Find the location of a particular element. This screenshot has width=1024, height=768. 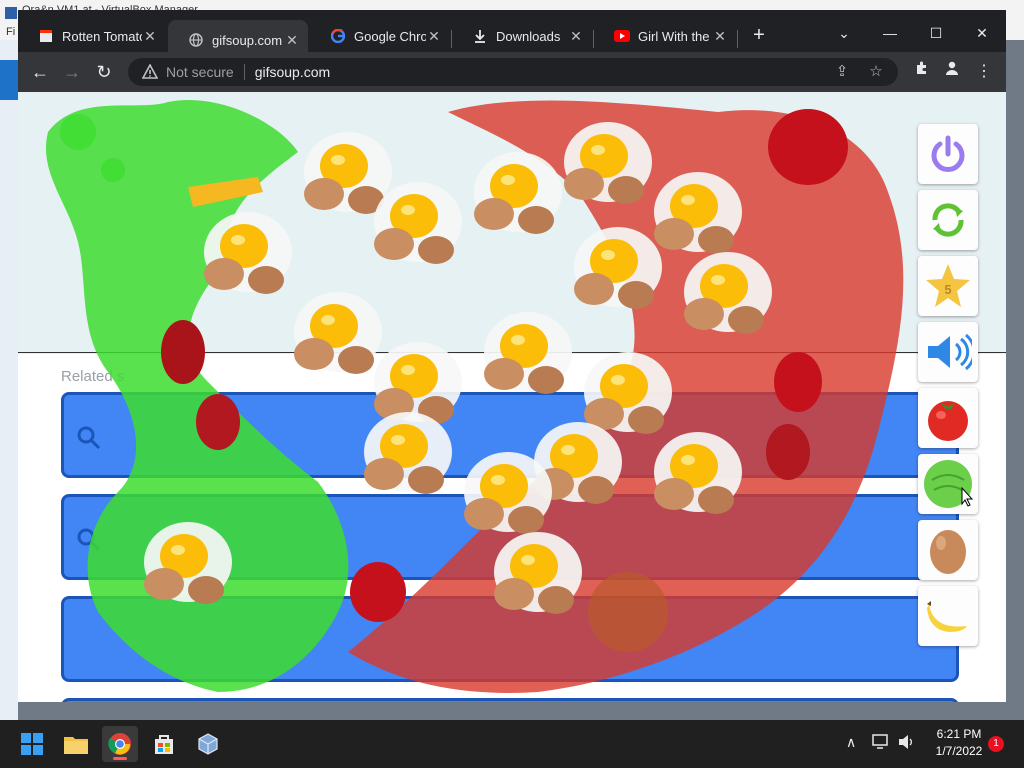

windows-logo-icon is located at coordinates (32, 744).